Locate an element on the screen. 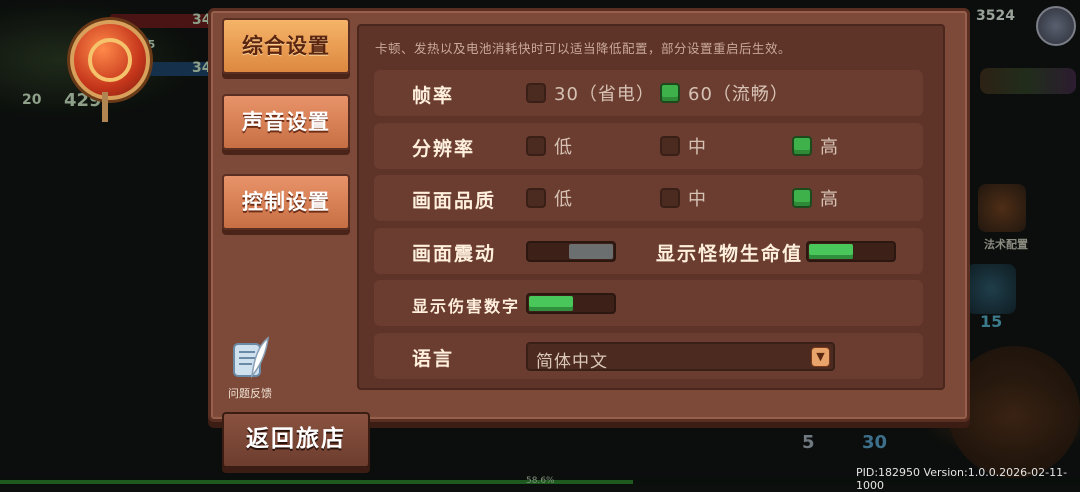 The image size is (1080, 492). tab-sound-settings: 声音设置 is located at coordinates (286, 122).